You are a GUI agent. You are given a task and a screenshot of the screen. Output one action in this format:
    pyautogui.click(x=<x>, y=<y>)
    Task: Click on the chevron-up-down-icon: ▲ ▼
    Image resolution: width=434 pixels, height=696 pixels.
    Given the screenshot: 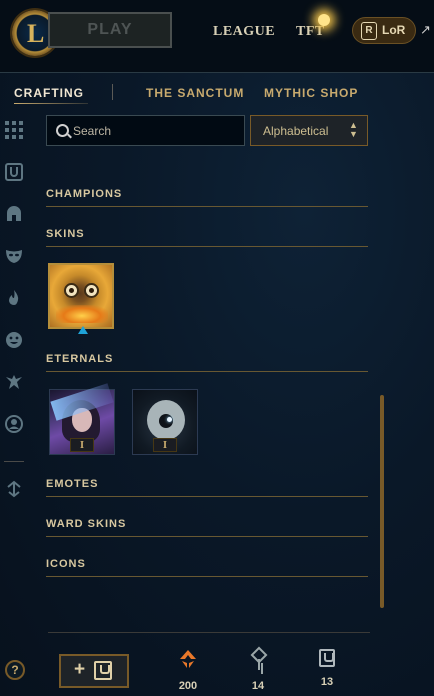 What is the action you would take?
    pyautogui.click(x=353, y=129)
    